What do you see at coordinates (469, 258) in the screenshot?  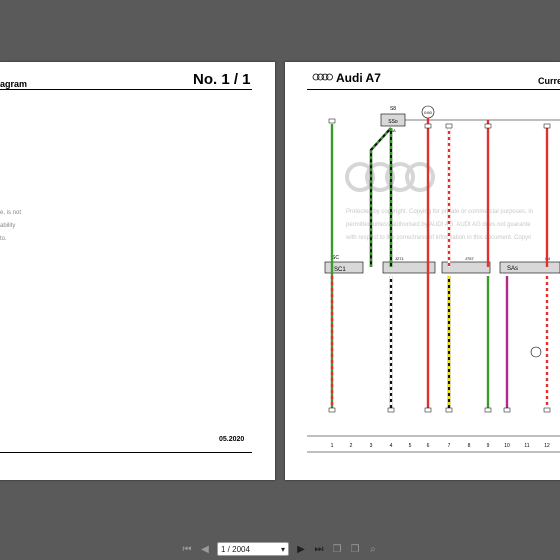 I see `connector-label: J757` at bounding box center [469, 258].